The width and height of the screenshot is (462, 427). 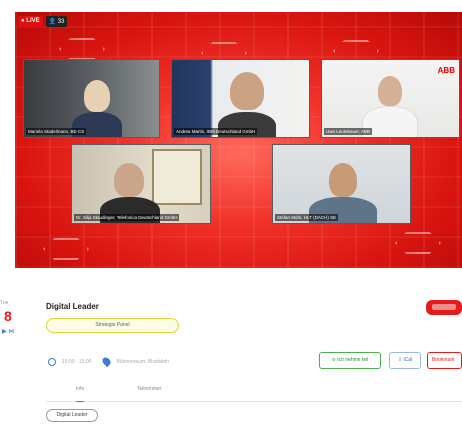 I want to click on participant-tile: Mariela Stadelmann, BE-CS, so click(x=91, y=98).